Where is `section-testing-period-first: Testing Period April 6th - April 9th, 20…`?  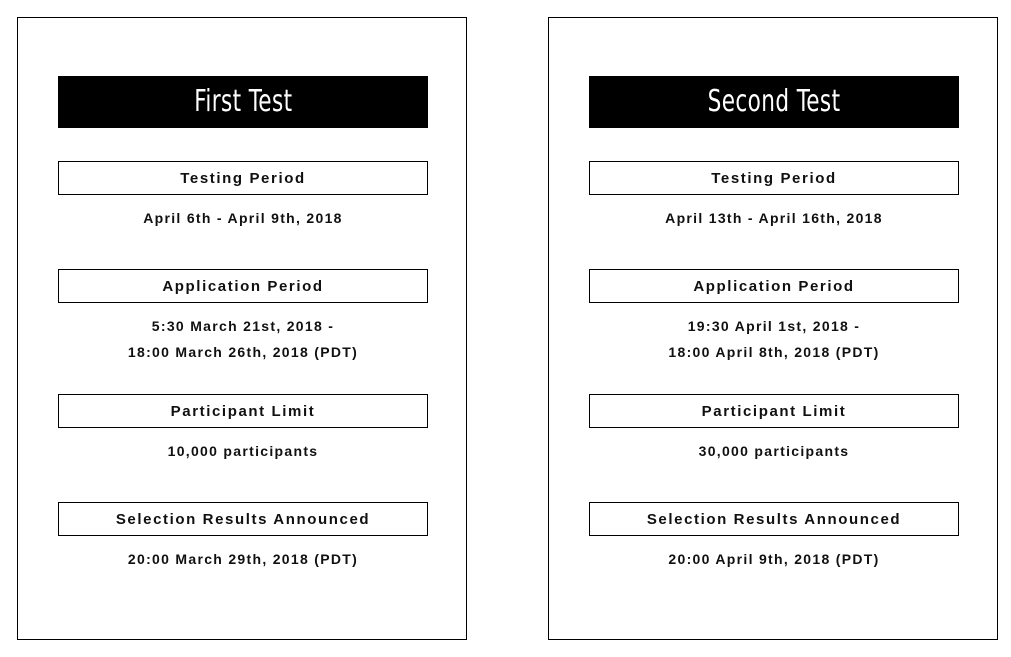 section-testing-period-first: Testing Period April 6th - April 9th, 20… is located at coordinates (243, 196).